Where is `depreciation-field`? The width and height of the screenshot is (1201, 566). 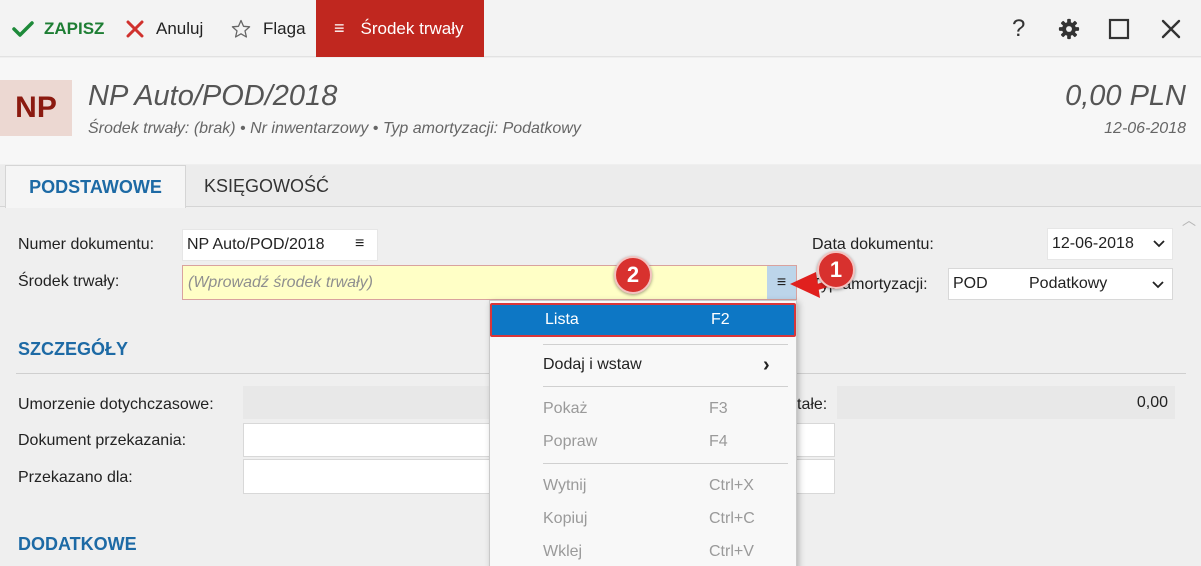
depreciation-field is located at coordinates (368, 402).